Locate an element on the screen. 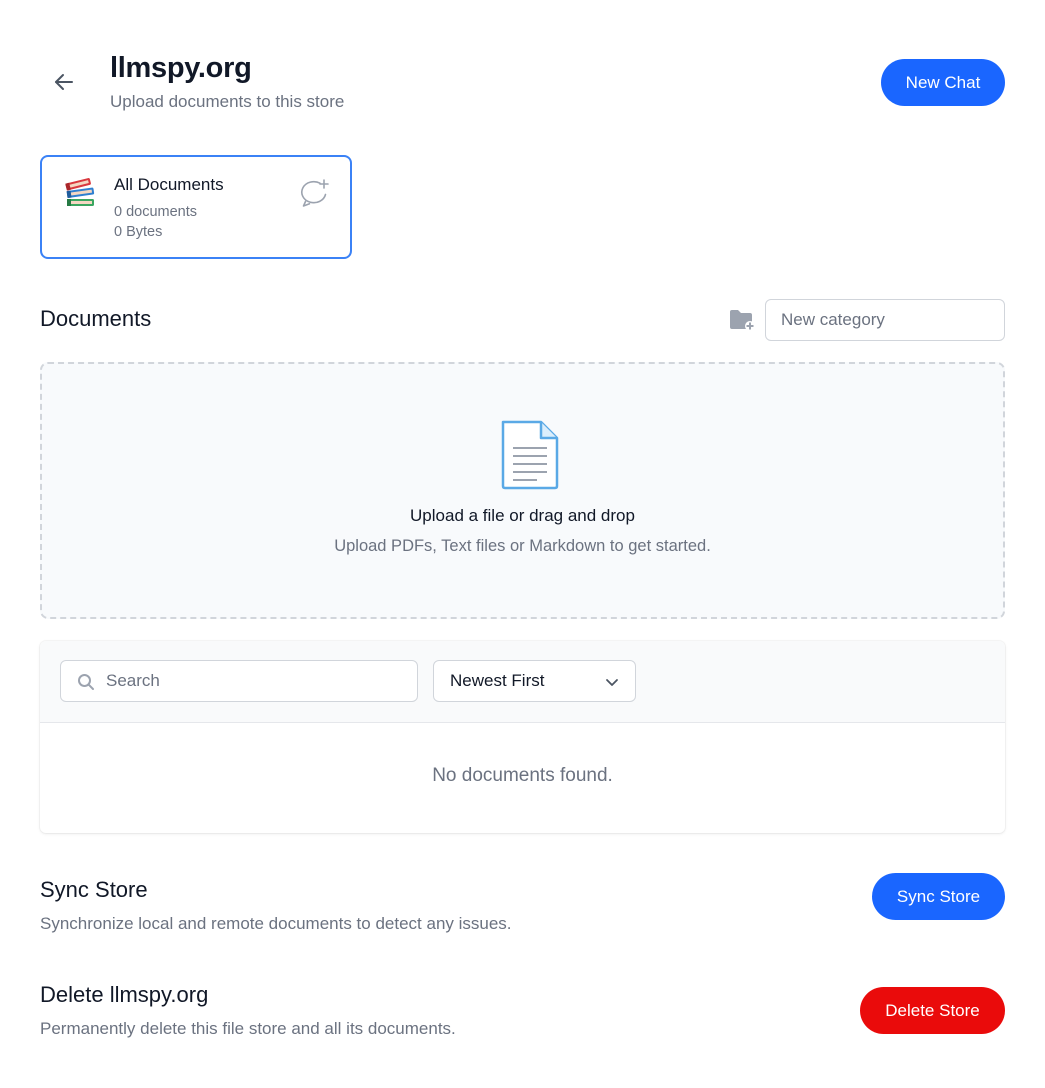 This screenshot has height=1088, width=1045. delete-store-title: Delete llmspy.org is located at coordinates (124, 994).